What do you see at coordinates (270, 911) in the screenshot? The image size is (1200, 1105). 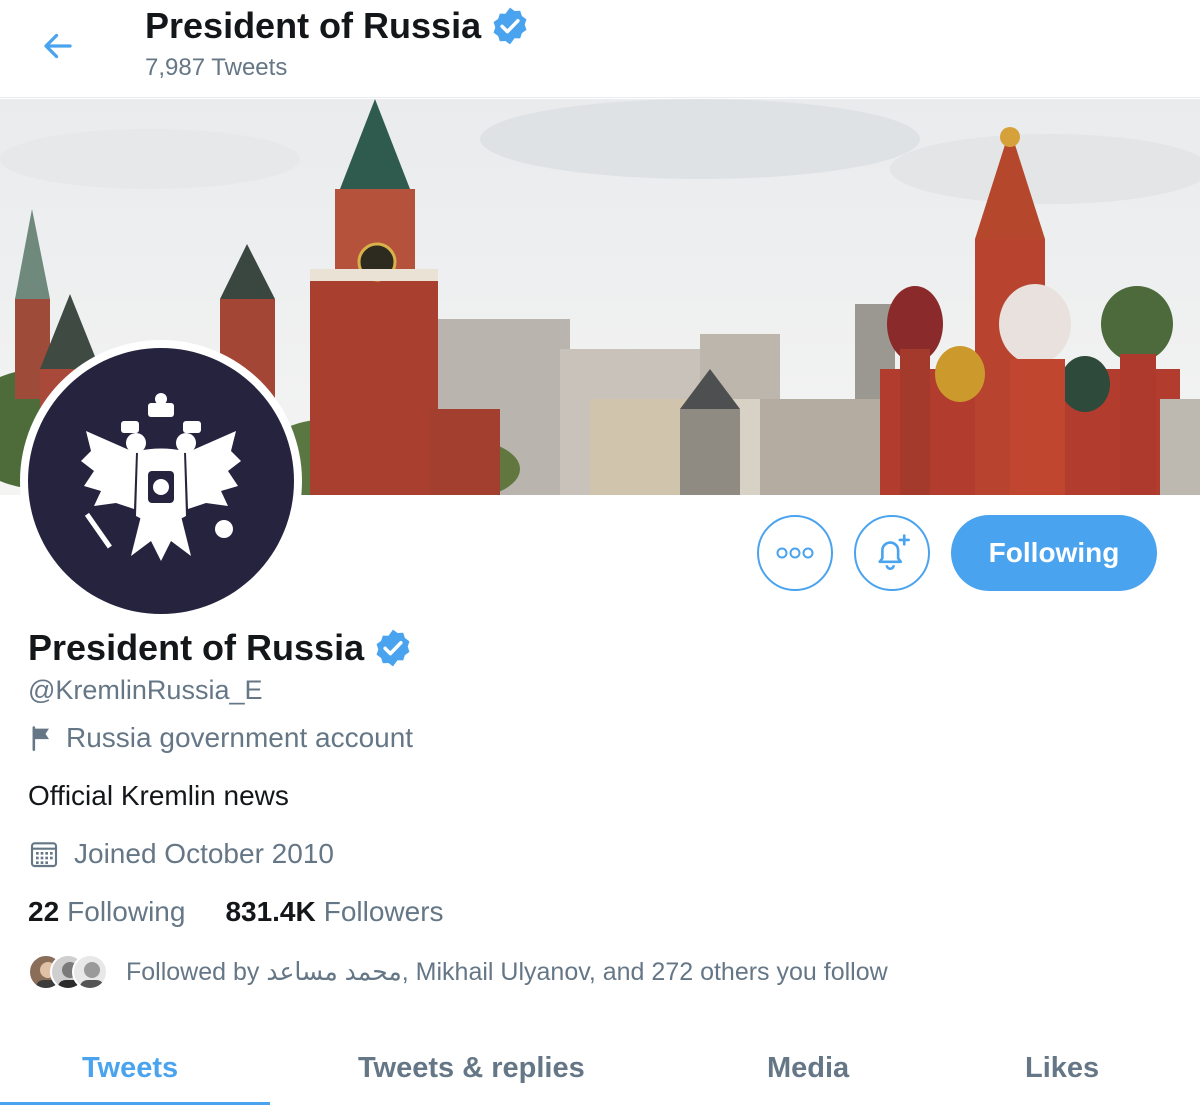 I see `followers-count: 831.4K` at bounding box center [270, 911].